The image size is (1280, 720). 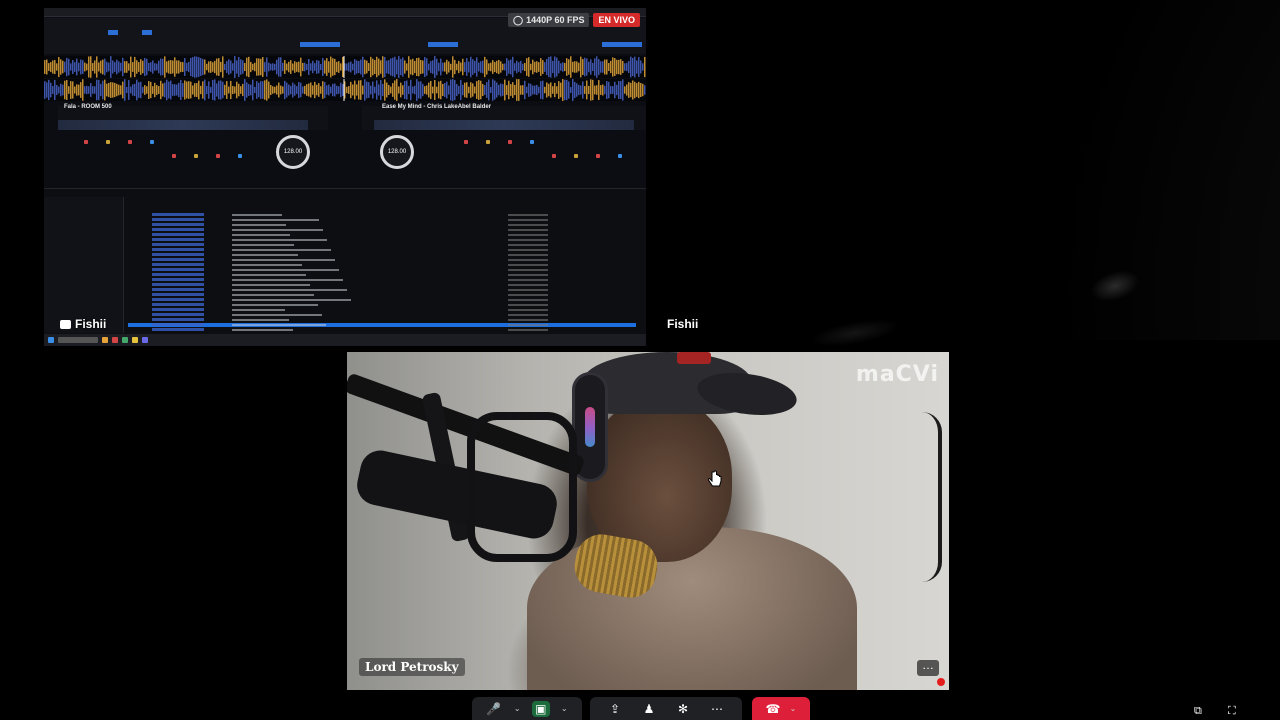 What do you see at coordinates (717, 709) in the screenshot?
I see `more-icon: ⋯` at bounding box center [717, 709].